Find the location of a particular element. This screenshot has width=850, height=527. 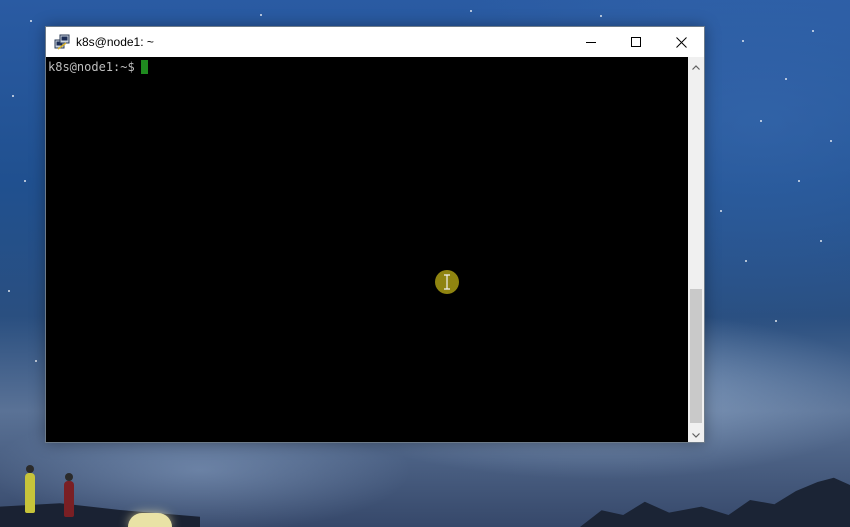

minimize-button is located at coordinates (591, 42).